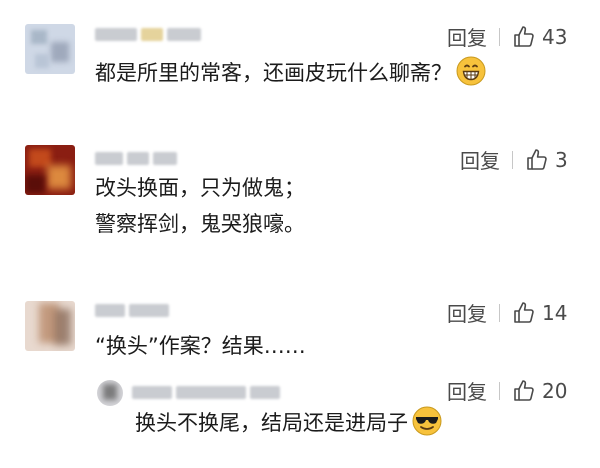 The height and width of the screenshot is (468, 600). What do you see at coordinates (555, 36) in the screenshot?
I see `like-count: 43` at bounding box center [555, 36].